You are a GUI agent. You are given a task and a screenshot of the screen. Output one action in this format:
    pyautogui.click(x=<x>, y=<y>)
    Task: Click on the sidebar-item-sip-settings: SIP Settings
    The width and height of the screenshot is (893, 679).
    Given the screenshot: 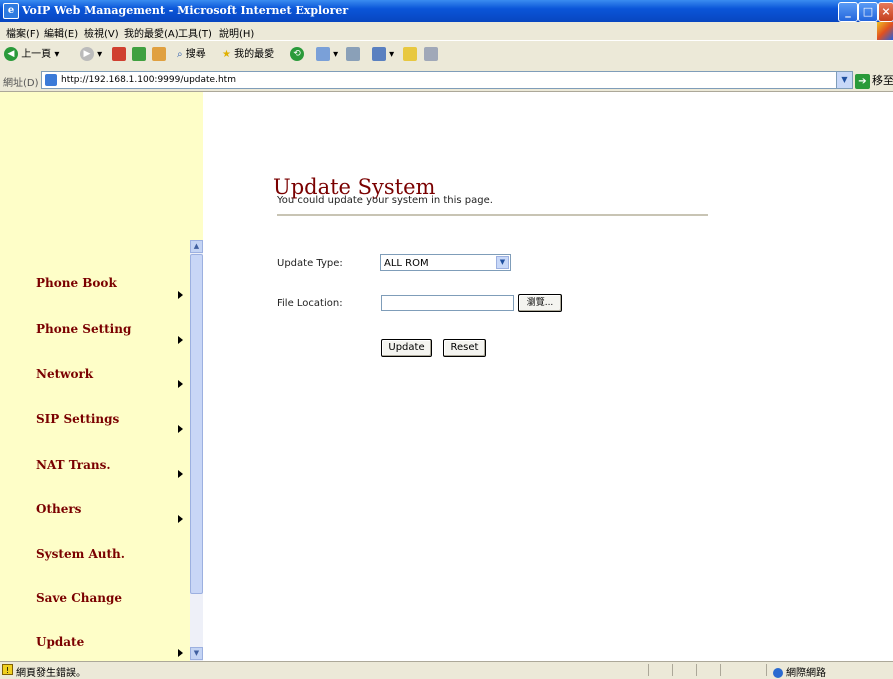 What is the action you would take?
    pyautogui.click(x=77, y=419)
    